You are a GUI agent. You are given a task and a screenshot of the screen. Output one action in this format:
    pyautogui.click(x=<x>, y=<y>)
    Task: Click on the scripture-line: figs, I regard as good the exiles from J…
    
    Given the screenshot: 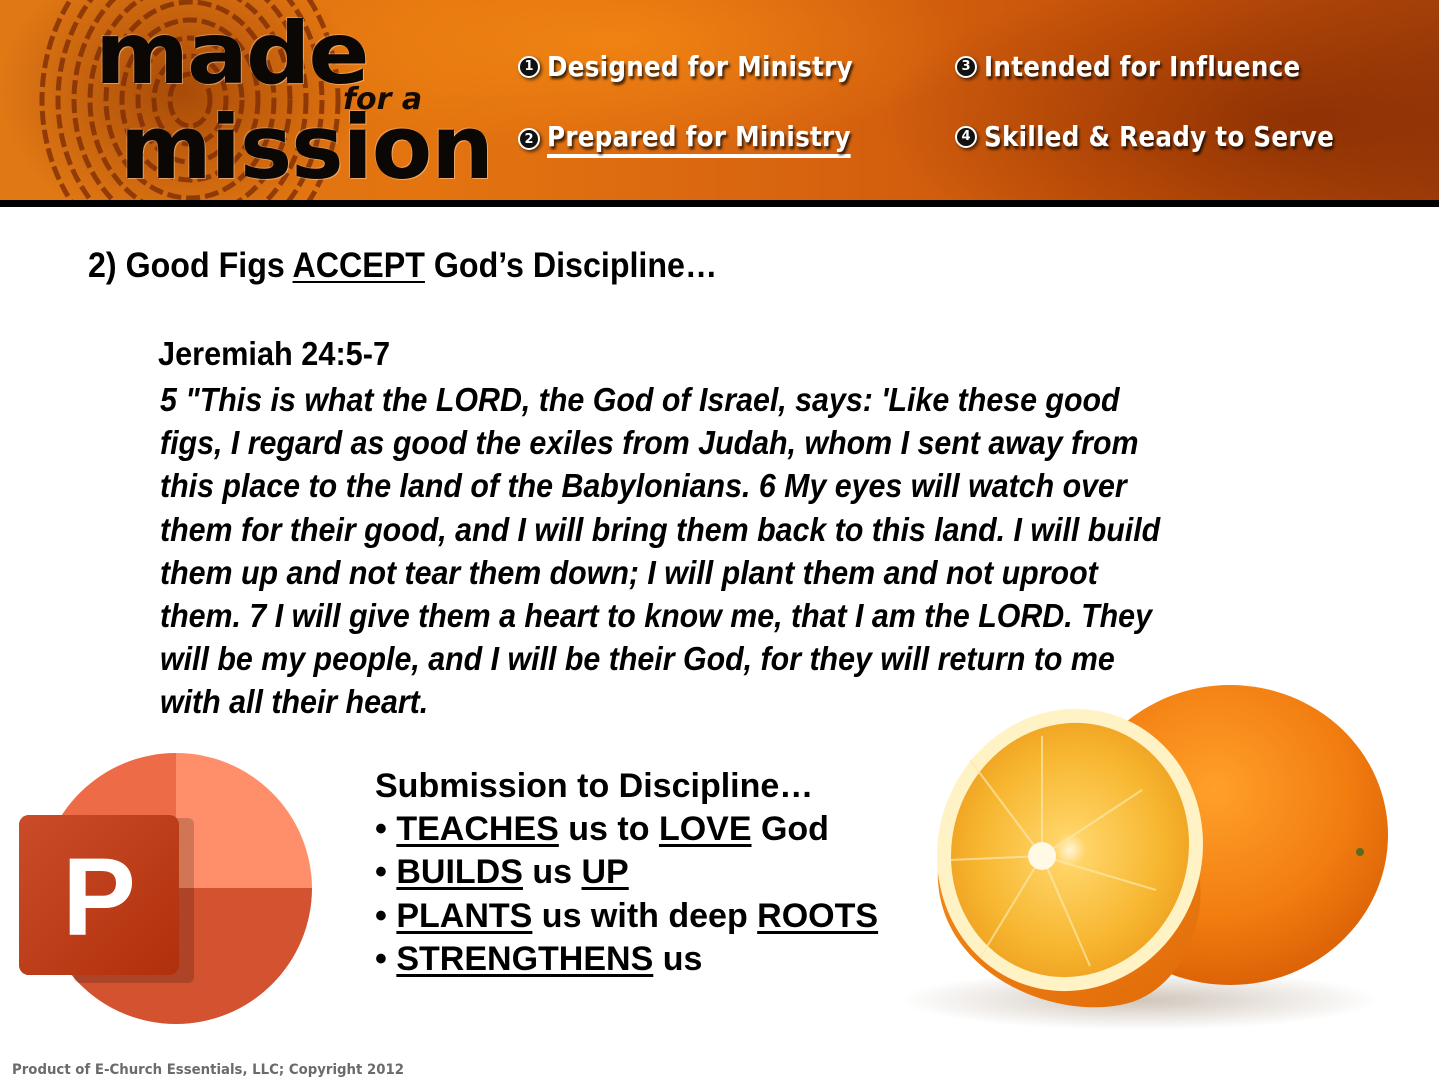 What is the action you would take?
    pyautogui.click(x=649, y=443)
    